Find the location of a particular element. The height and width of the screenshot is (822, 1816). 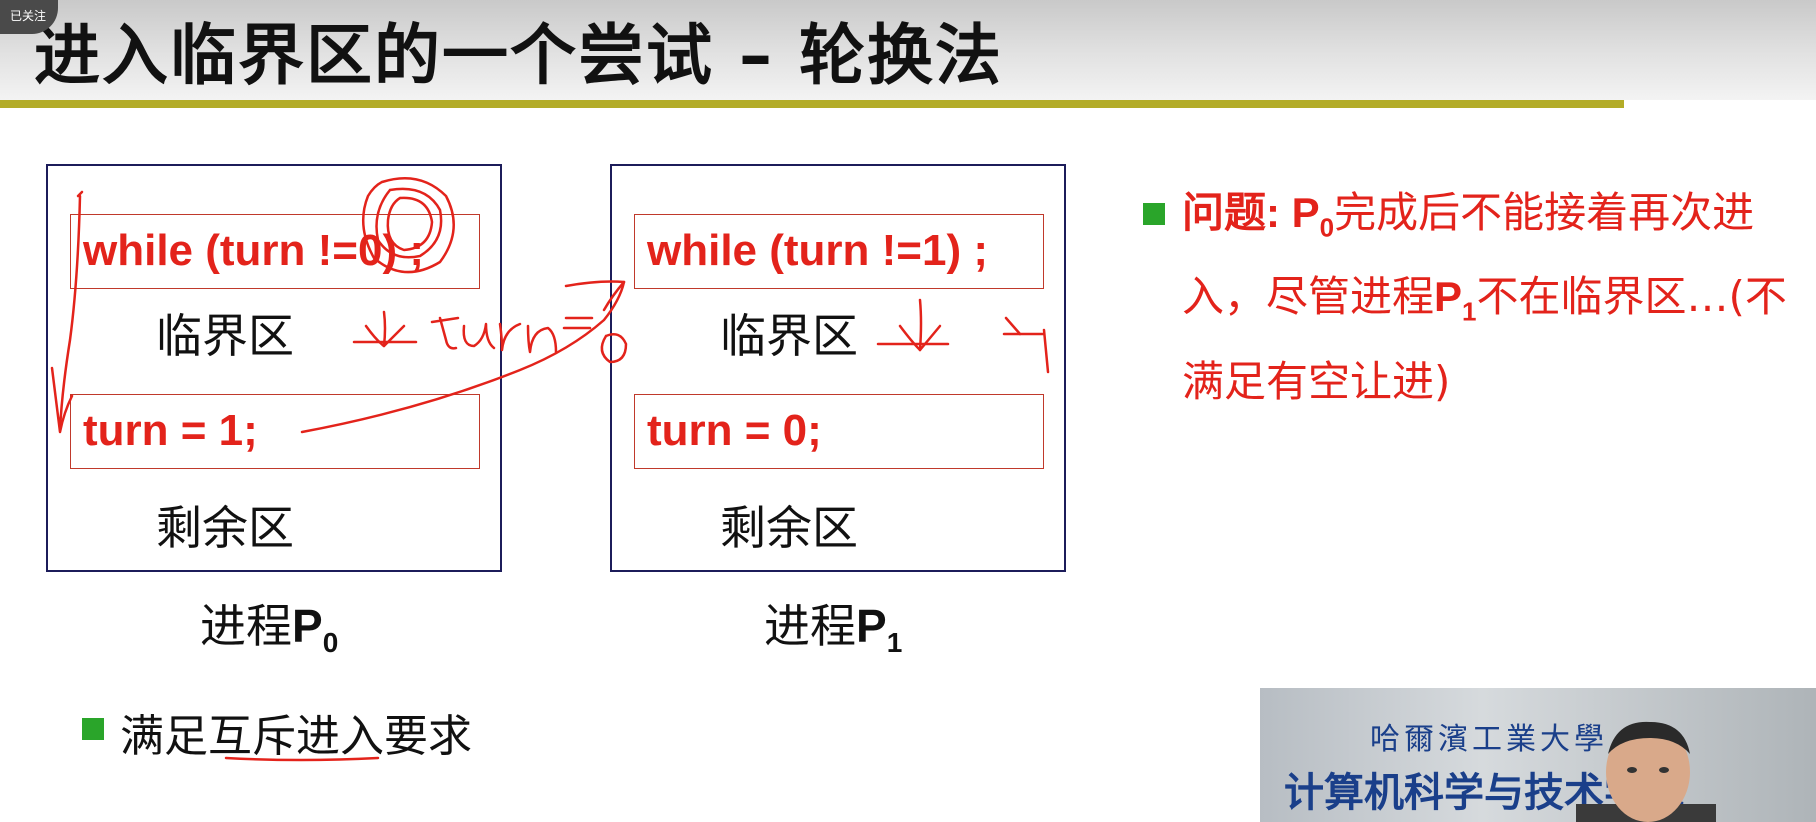

p0-critical-section-label: 临界区 is located at coordinates (225, 336).